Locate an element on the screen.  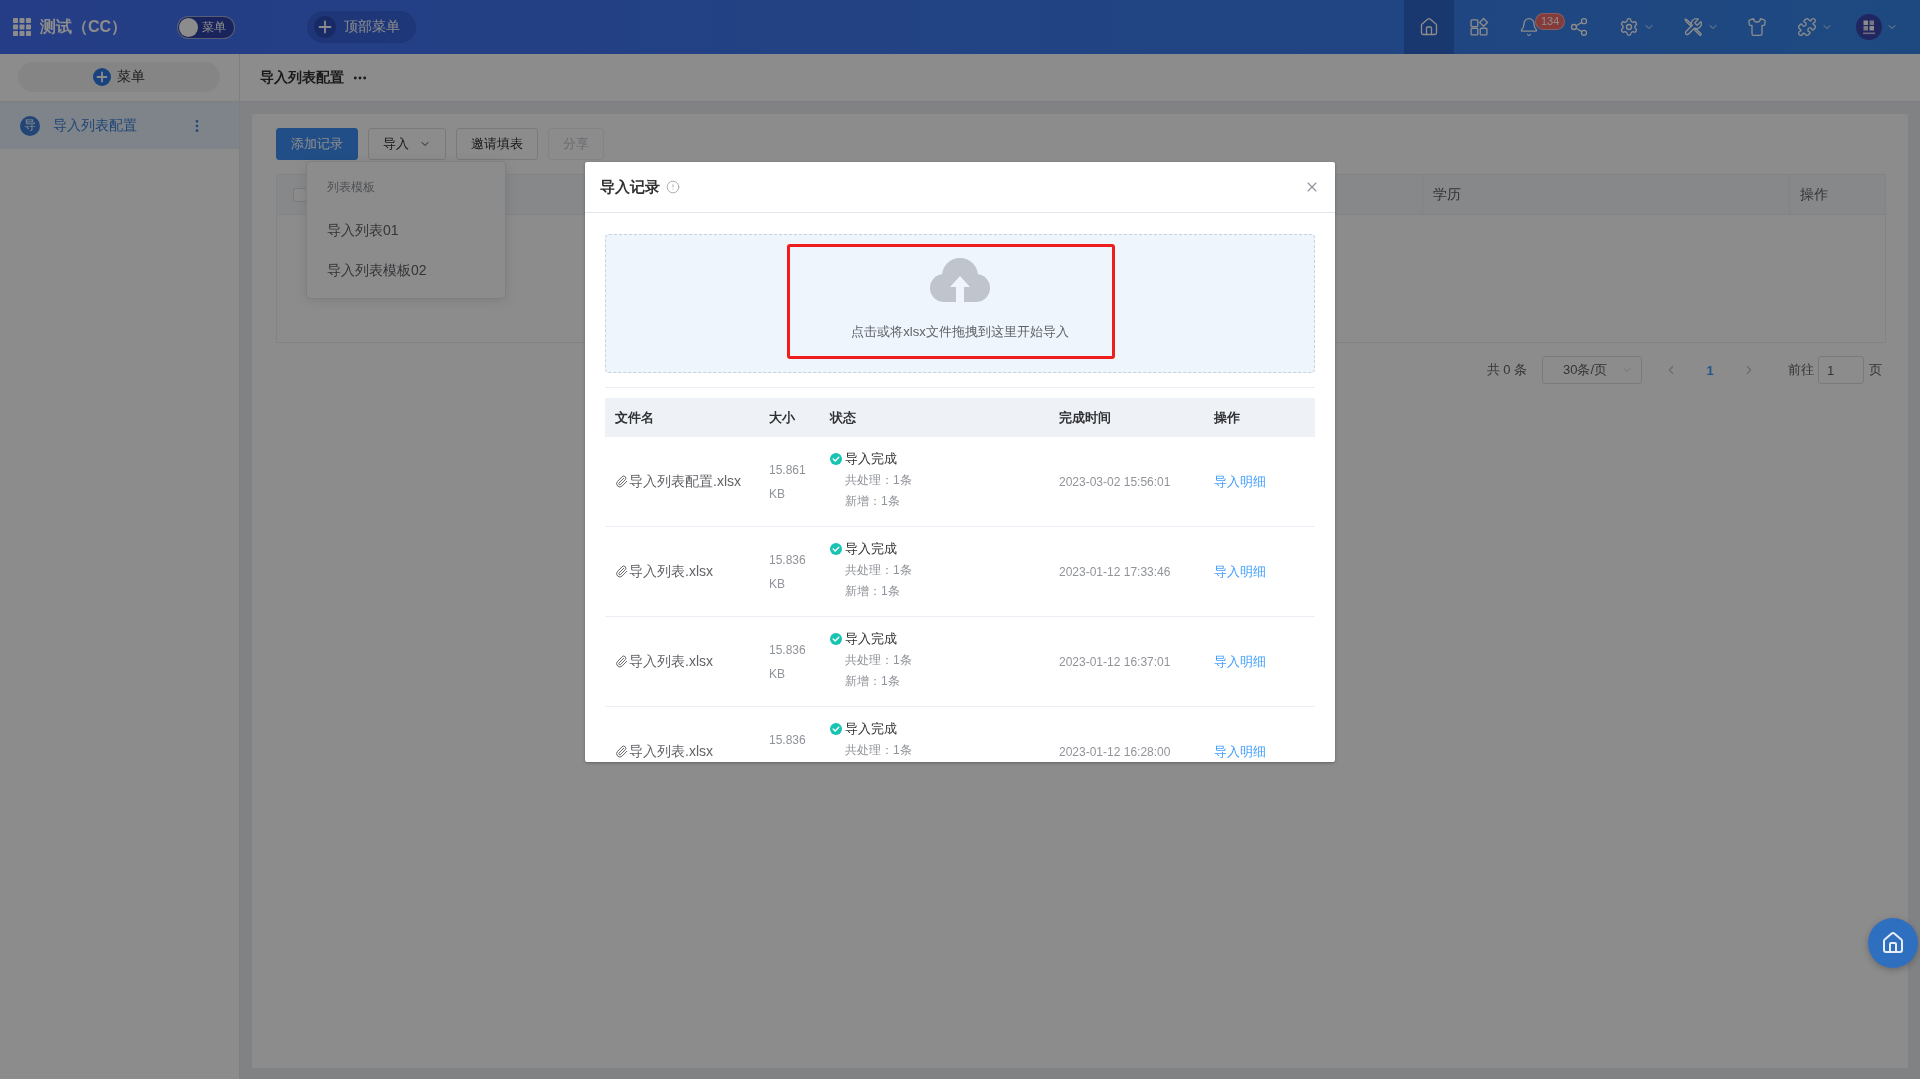
tools-icon is located at coordinates (1693, 27).